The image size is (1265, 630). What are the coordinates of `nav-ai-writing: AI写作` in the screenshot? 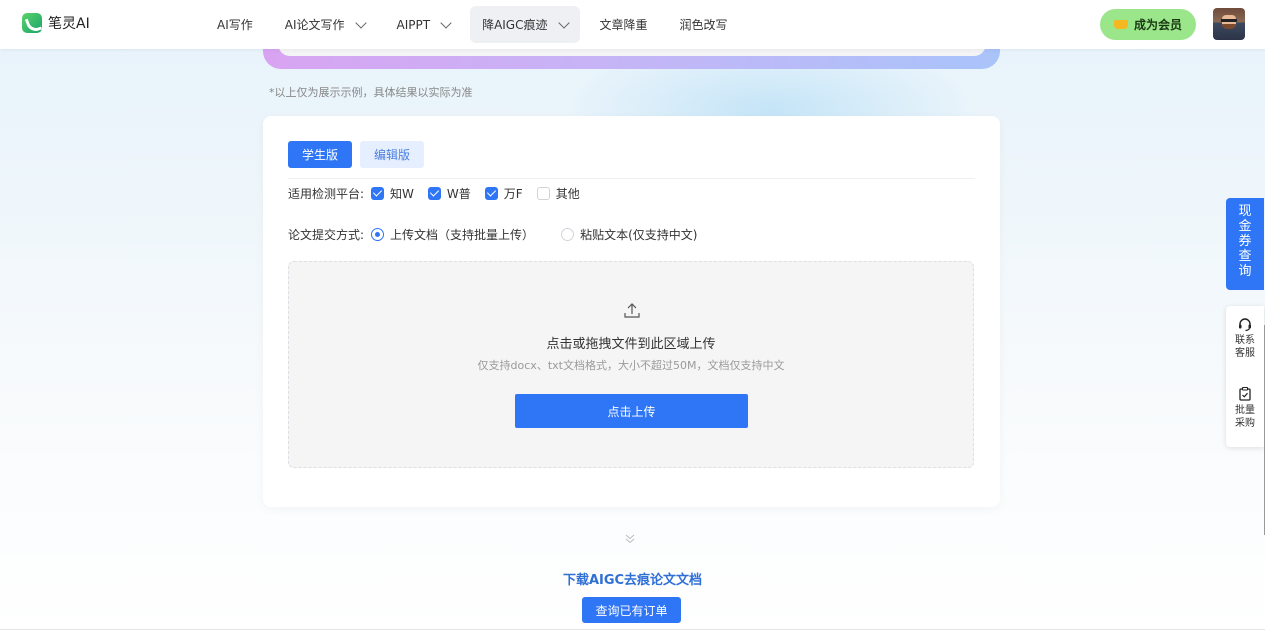 It's located at (235, 24).